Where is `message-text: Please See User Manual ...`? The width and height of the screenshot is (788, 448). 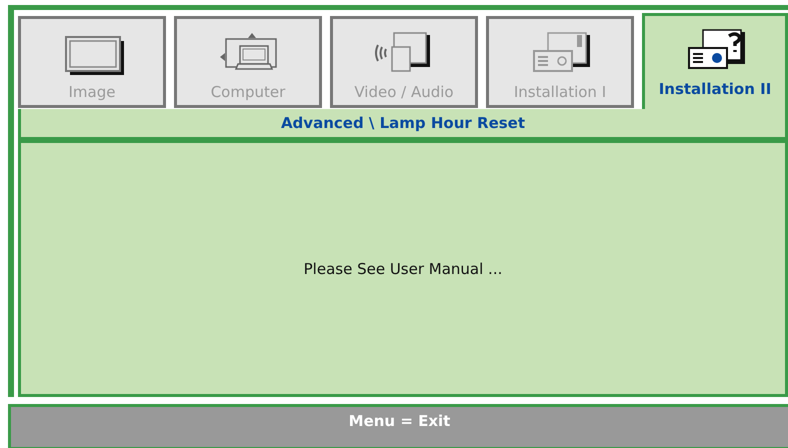 message-text: Please See User Manual ... is located at coordinates (403, 269).